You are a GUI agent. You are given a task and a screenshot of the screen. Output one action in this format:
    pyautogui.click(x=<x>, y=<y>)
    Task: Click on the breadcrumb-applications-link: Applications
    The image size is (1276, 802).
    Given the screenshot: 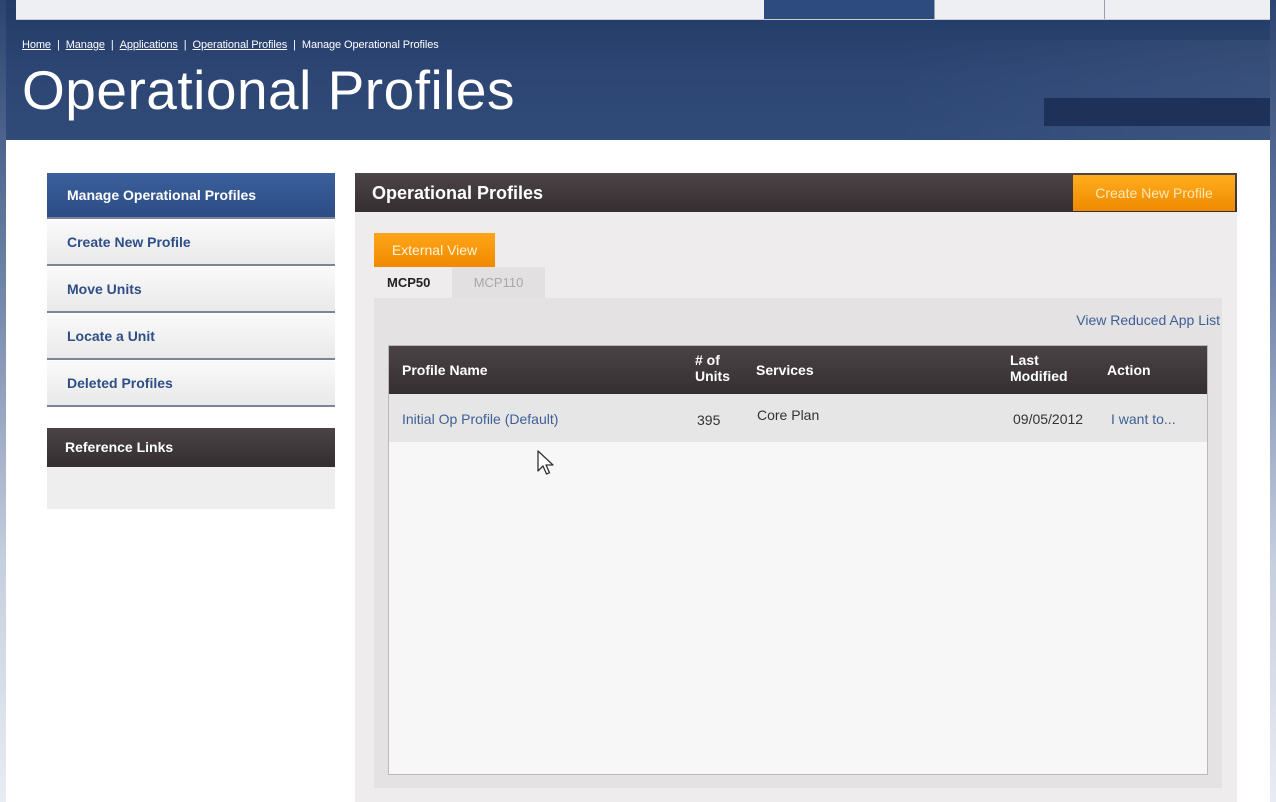 What is the action you would take?
    pyautogui.click(x=149, y=45)
    